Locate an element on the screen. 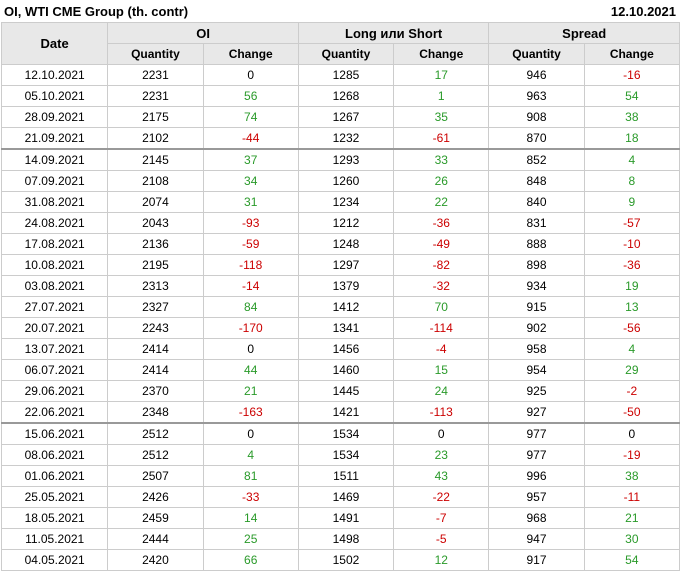 This screenshot has width=680, height=571. table-row: 22.06.2021 2348 -163 1421 -113 927 -50 is located at coordinates (340, 412).